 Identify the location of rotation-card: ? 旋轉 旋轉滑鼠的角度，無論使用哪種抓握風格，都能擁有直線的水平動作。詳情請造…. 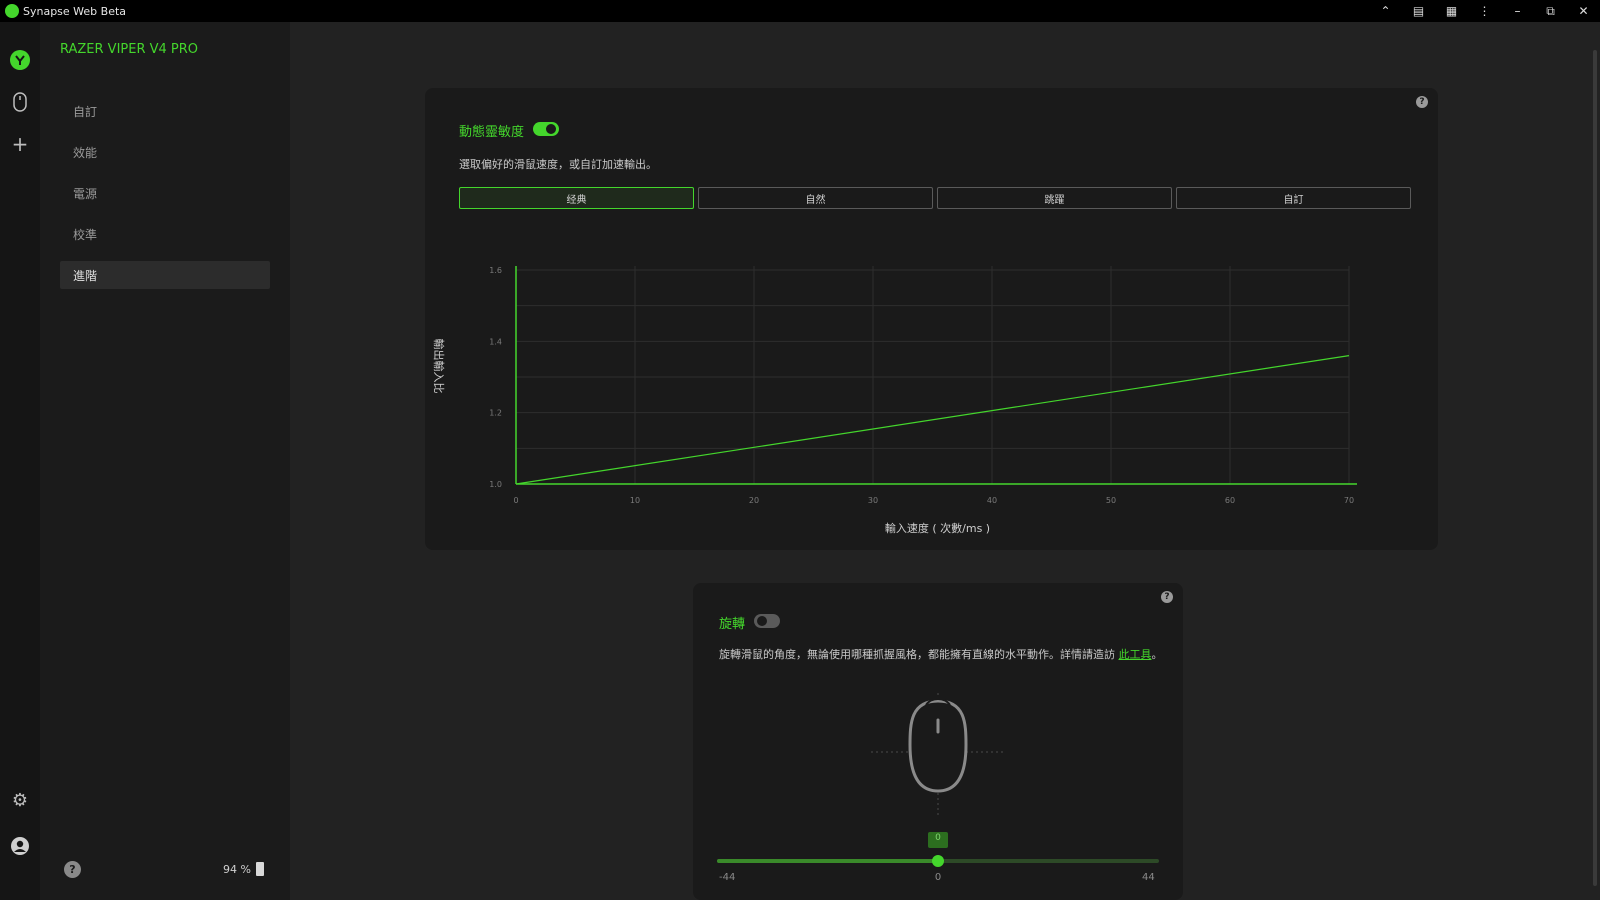
(938, 741).